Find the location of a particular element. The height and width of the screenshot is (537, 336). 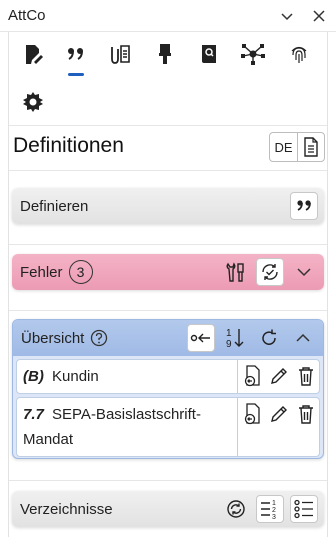

svg-text: 3 is located at coordinates (274, 517).